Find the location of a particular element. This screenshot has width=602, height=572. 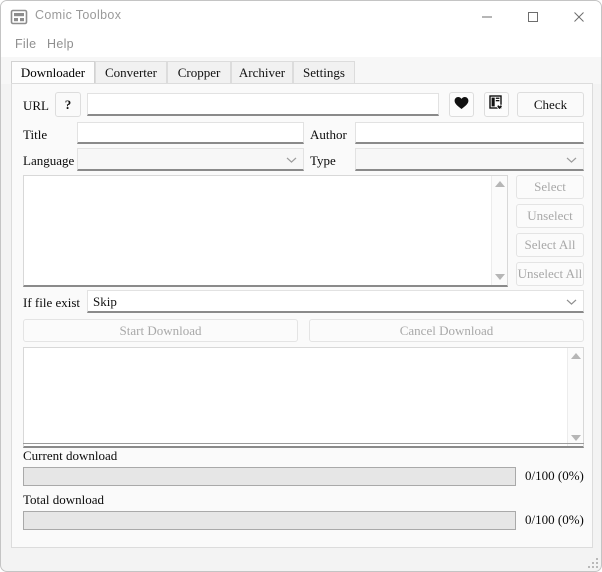

log-scrollbar is located at coordinates (575, 397).